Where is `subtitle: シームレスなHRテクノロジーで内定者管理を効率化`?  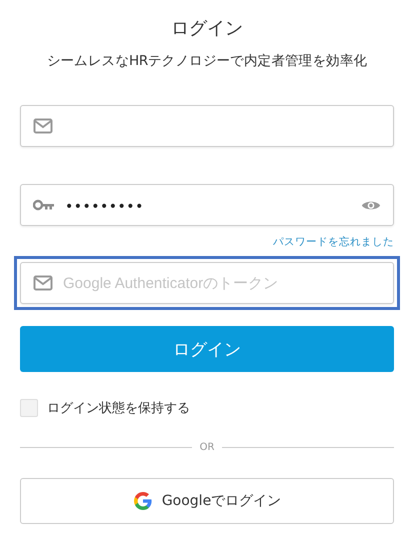 subtitle: シームレスなHRテクノロジーで内定者管理を効率化 is located at coordinates (207, 61).